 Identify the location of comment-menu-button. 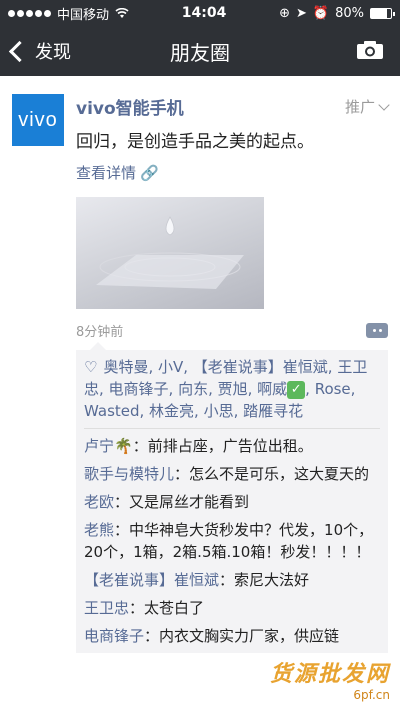
(377, 330).